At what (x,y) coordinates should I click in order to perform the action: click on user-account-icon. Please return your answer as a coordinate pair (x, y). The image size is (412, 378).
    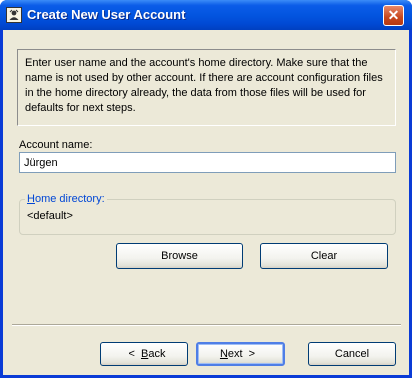
    Looking at the image, I should click on (14, 15).